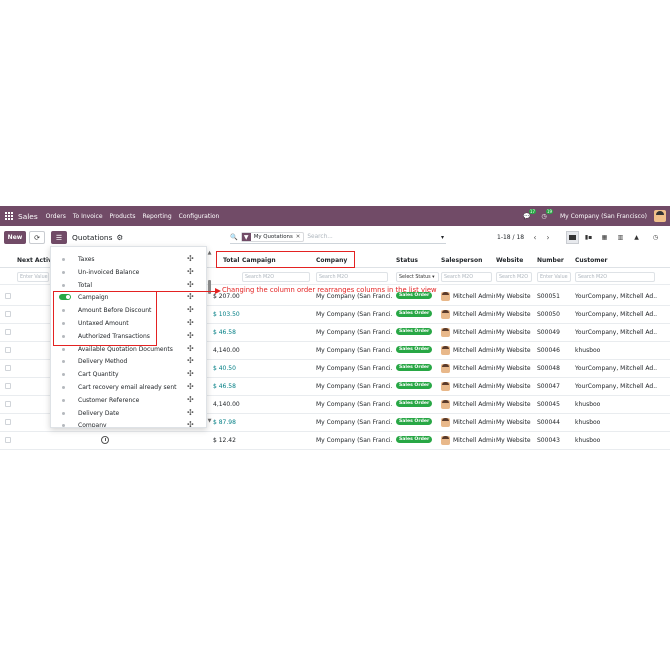 The width and height of the screenshot is (670, 670). Describe the element at coordinates (510, 237) in the screenshot. I see `pager-value: 1-18 / 18` at that location.